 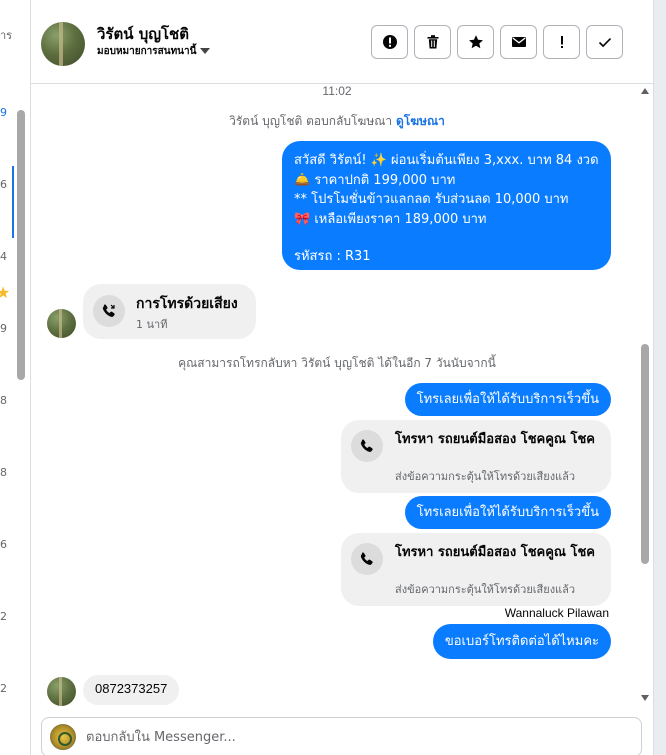 I want to click on caret-down-icon, so click(x=205, y=51).